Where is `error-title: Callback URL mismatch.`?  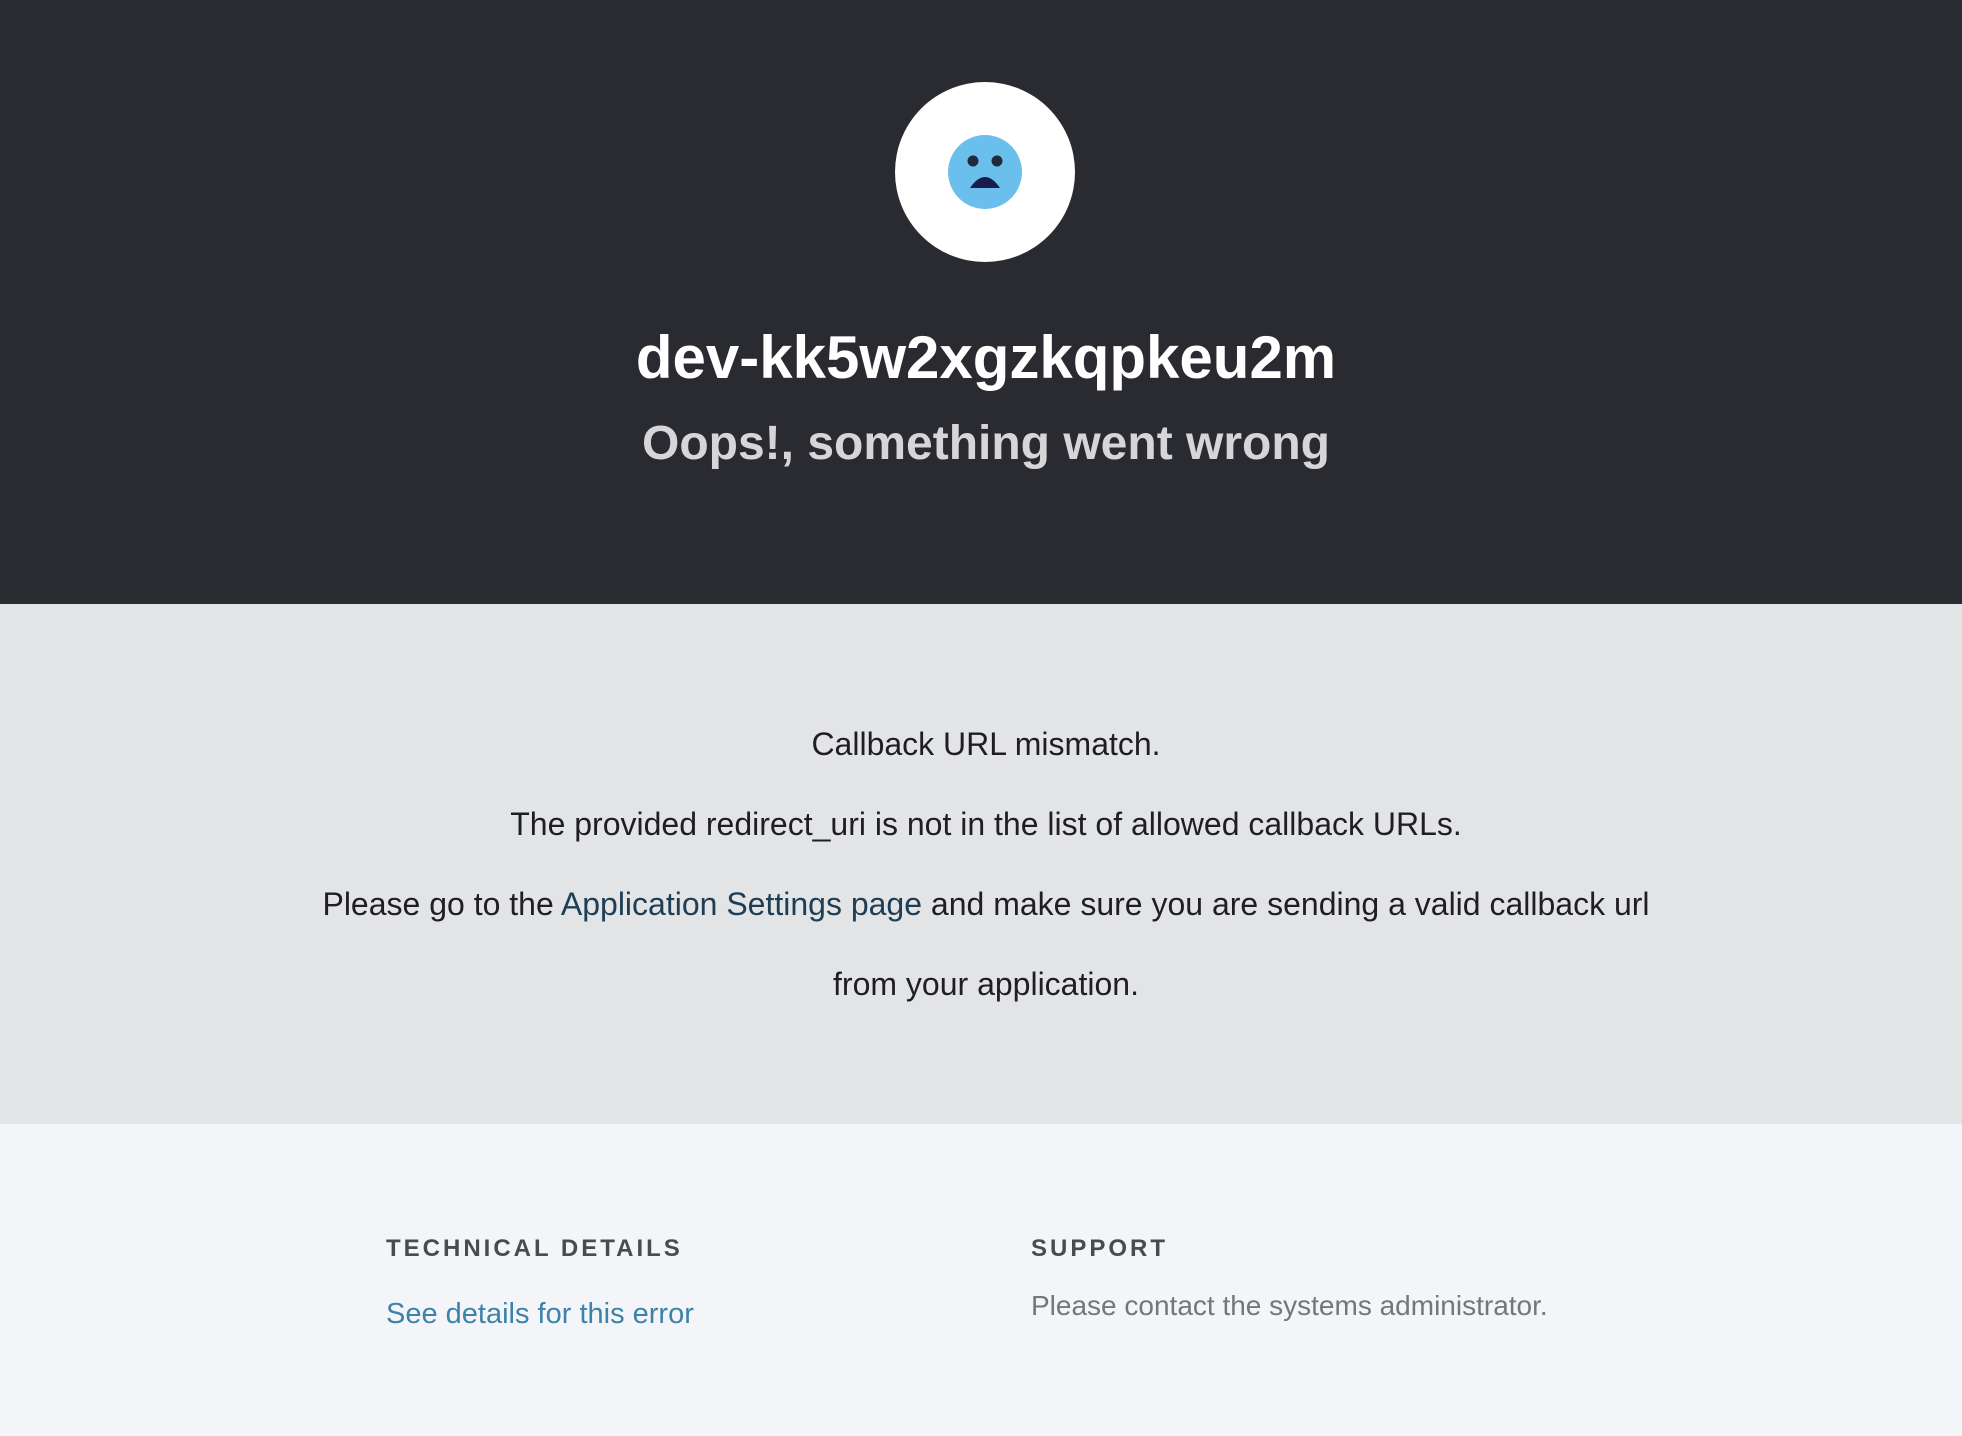
error-title: Callback URL mismatch. is located at coordinates (986, 744).